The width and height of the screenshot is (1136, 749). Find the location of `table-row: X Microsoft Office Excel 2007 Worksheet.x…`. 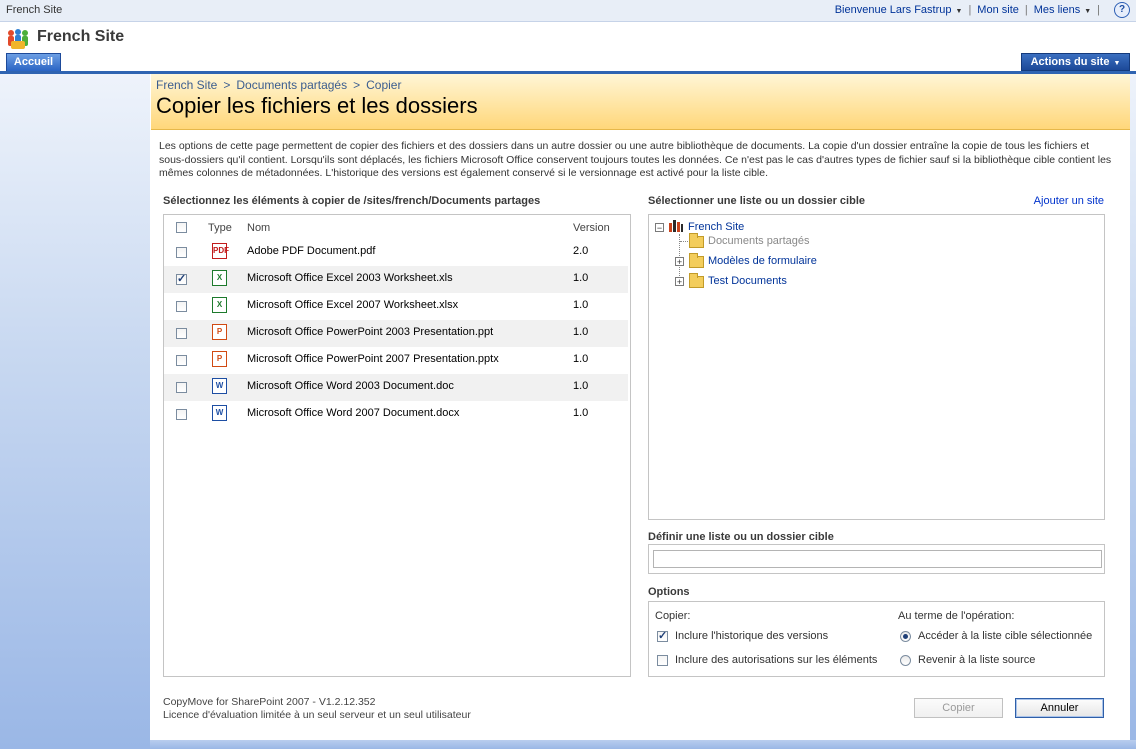

table-row: X Microsoft Office Excel 2007 Worksheet.x… is located at coordinates (396, 306).